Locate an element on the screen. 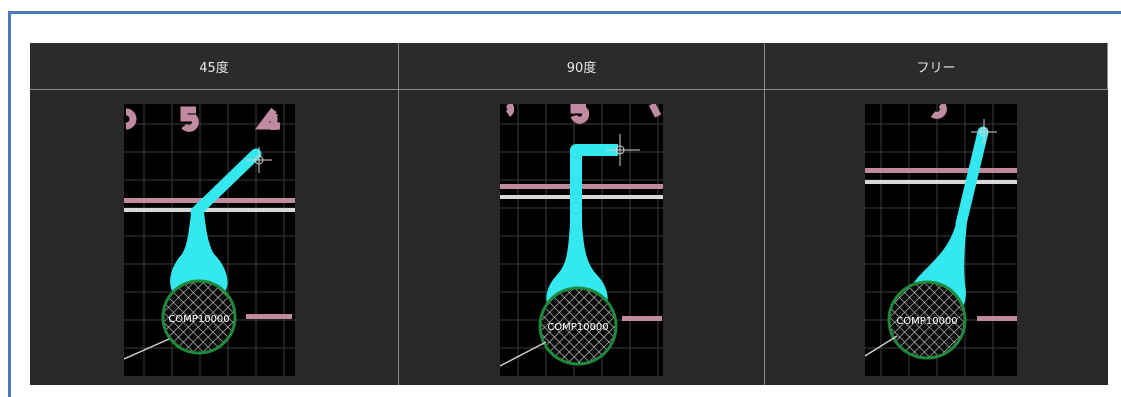 The height and width of the screenshot is (397, 1121). column-header-label: フリー is located at coordinates (936, 68).